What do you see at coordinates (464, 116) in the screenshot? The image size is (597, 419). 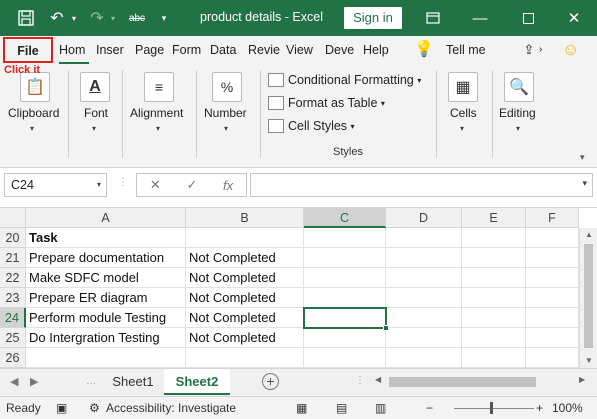 I see `cells-group: ▦ Cells ▾` at bounding box center [464, 116].